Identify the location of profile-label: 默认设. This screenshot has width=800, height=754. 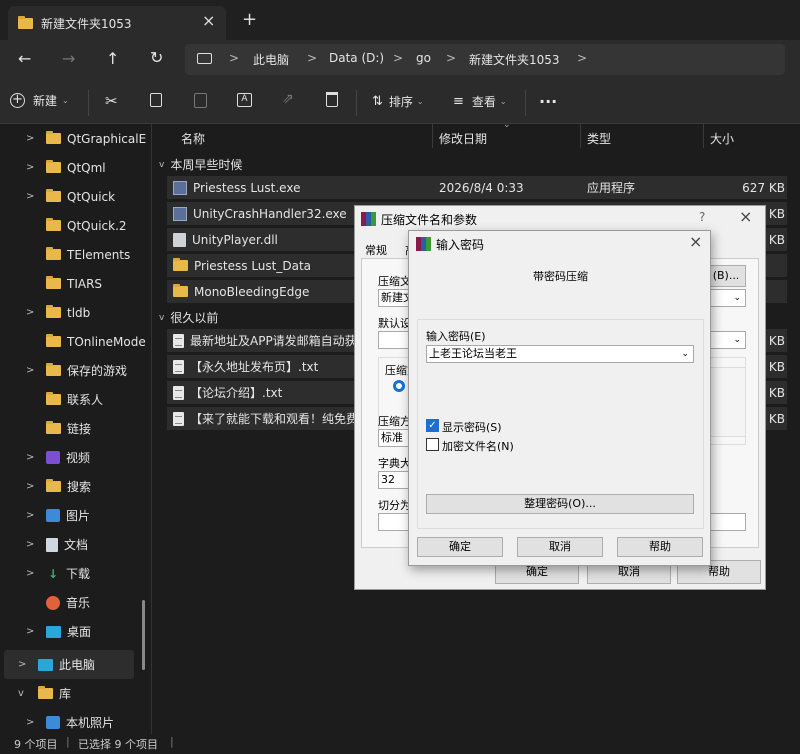
(394, 323).